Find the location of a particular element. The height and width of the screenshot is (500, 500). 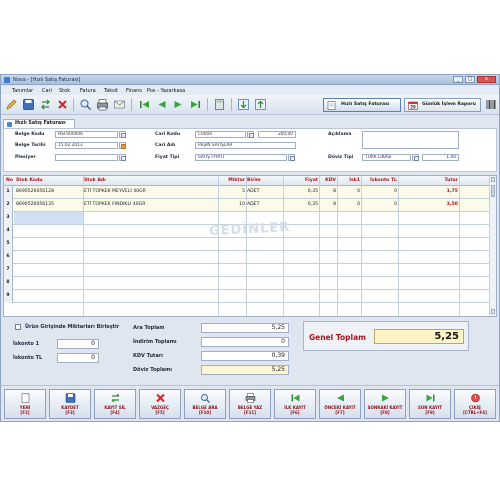

belge-tarihi-field: 15.02.2013 is located at coordinates (86, 145).